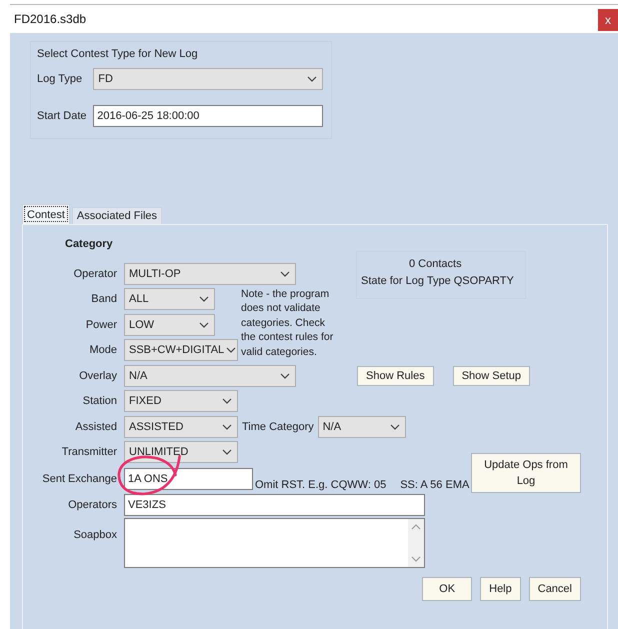  Describe the element at coordinates (181, 350) in the screenshot. I see `dropdown: SSB+CW+DIGITAL` at that location.